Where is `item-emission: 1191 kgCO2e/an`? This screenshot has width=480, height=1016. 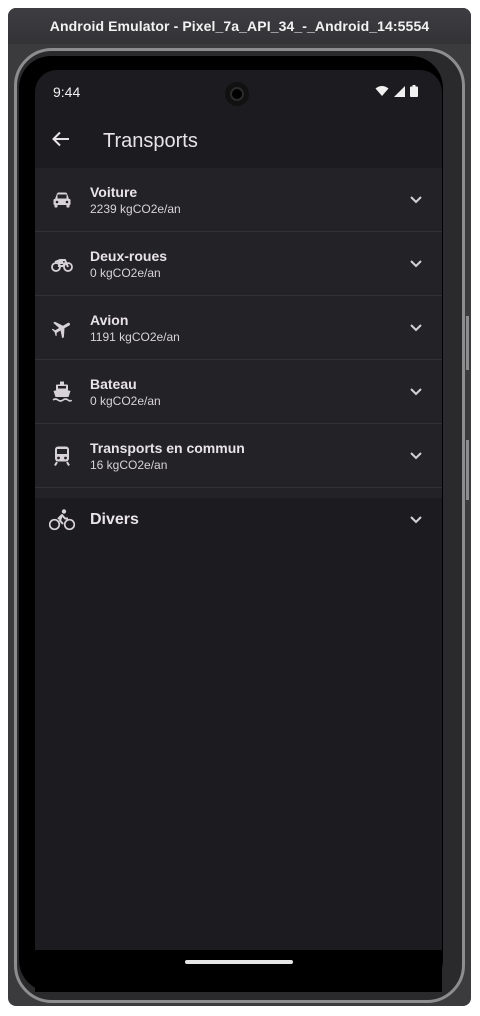
item-emission: 1191 kgCO2e/an is located at coordinates (135, 336).